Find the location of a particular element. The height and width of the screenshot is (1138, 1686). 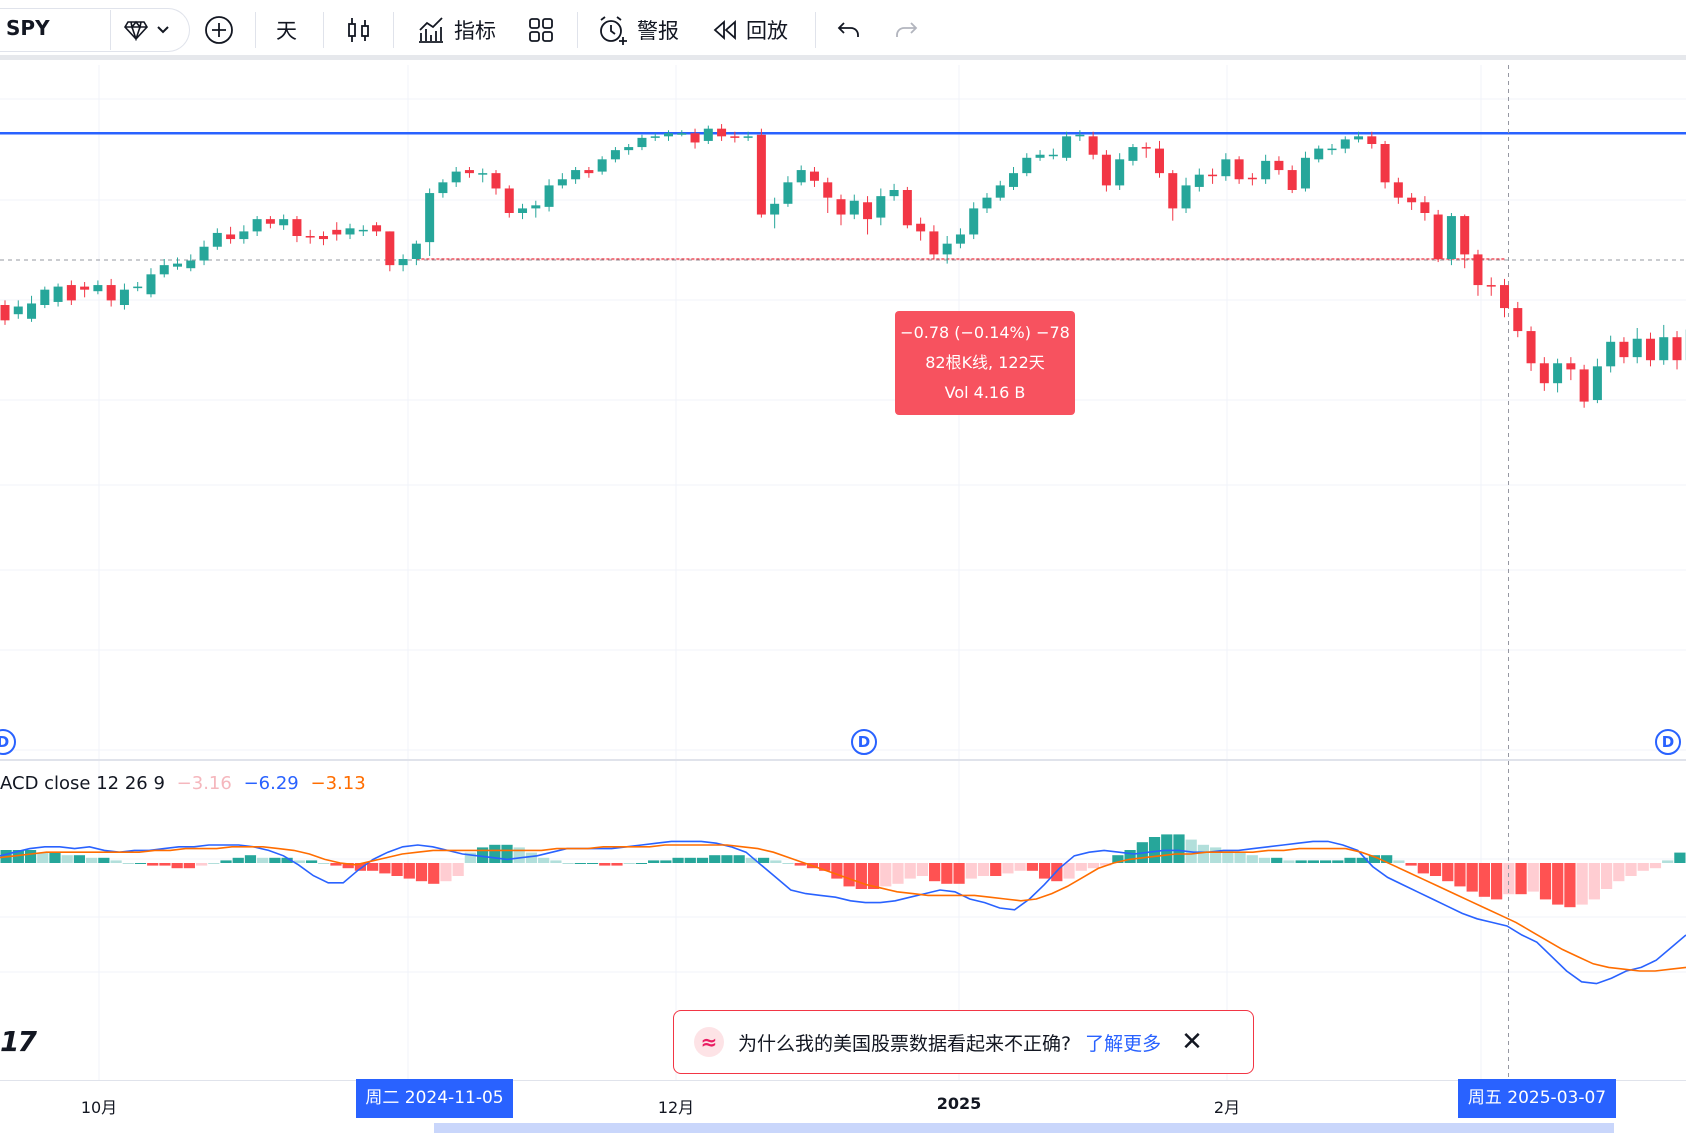

symbol-type-dropdown is located at coordinates (147, 30).